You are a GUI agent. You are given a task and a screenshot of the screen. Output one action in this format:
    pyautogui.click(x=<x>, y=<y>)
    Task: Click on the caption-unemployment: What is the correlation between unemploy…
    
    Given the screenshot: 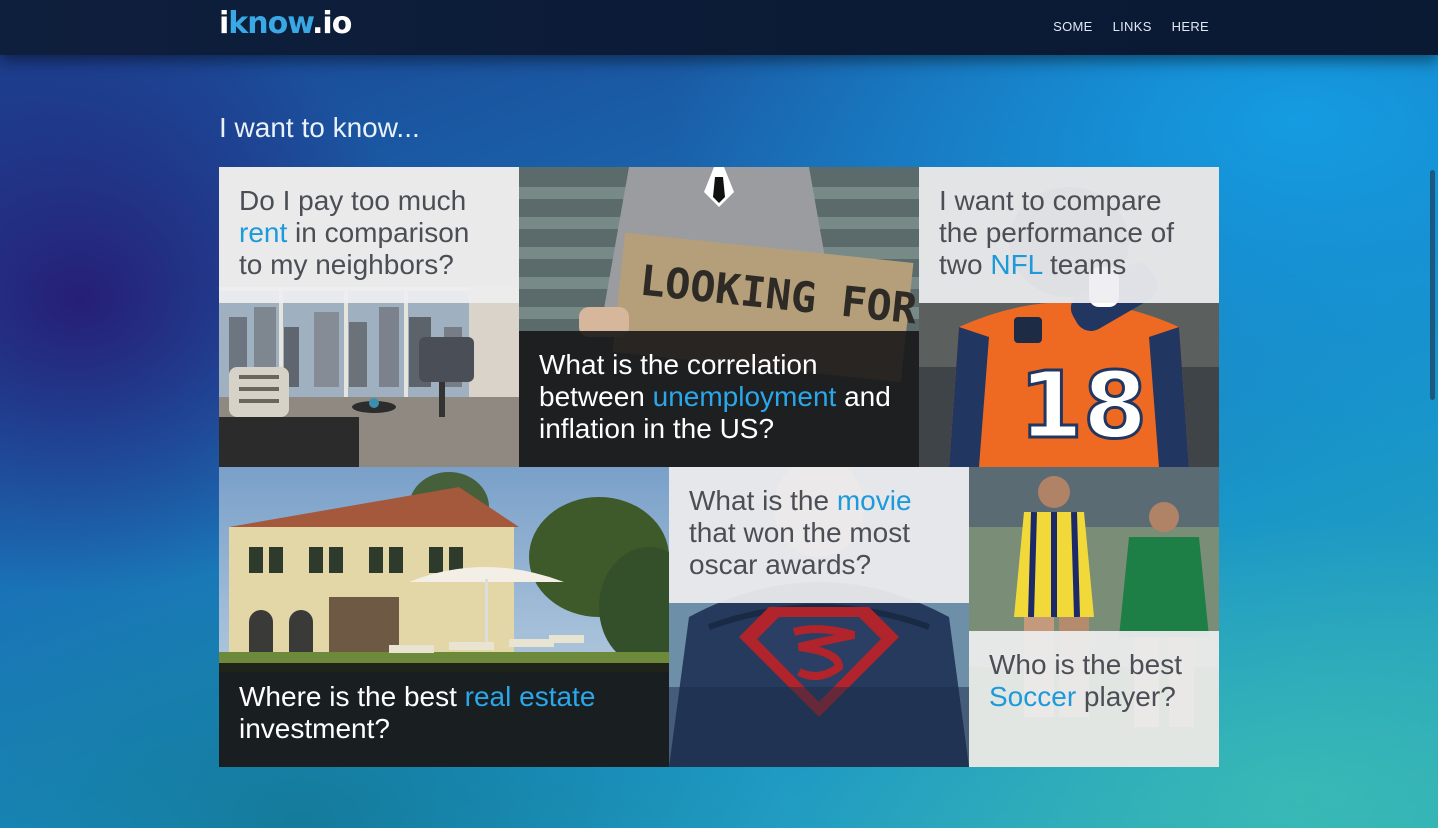 What is the action you would take?
    pyautogui.click(x=719, y=399)
    